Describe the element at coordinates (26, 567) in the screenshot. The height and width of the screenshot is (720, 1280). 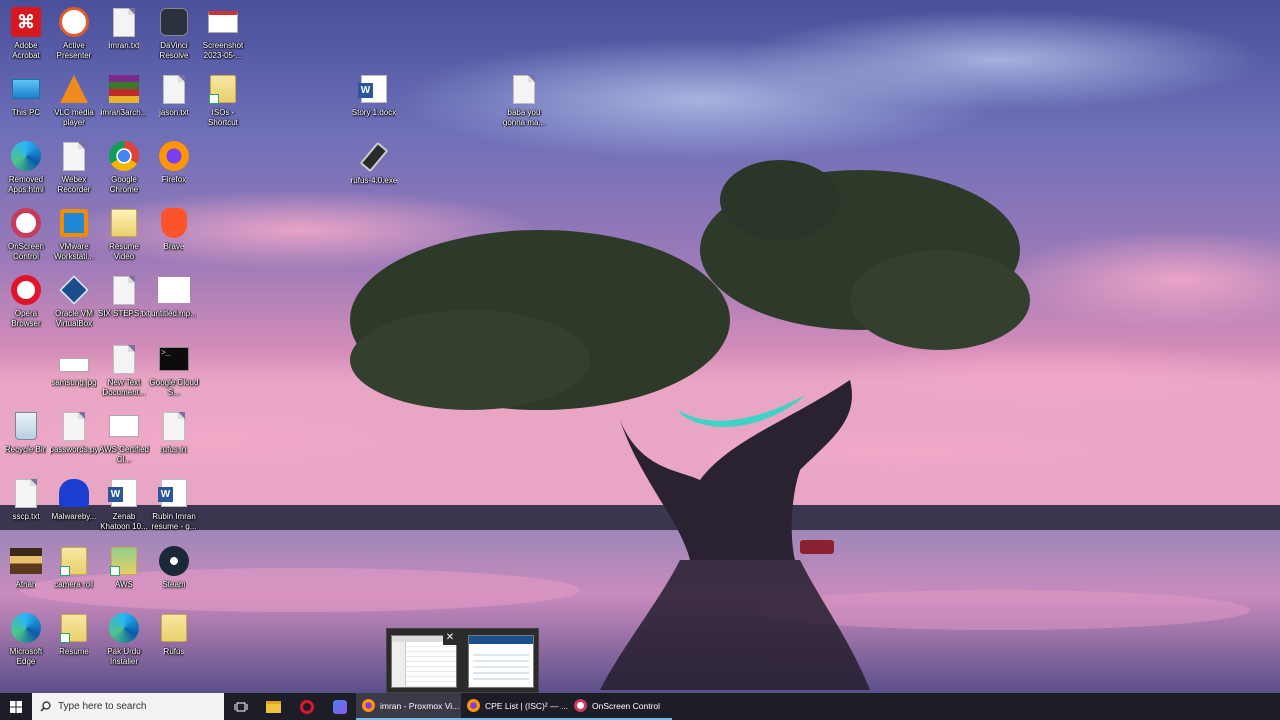
I see `desktop-icon-athan: Athan` at that location.